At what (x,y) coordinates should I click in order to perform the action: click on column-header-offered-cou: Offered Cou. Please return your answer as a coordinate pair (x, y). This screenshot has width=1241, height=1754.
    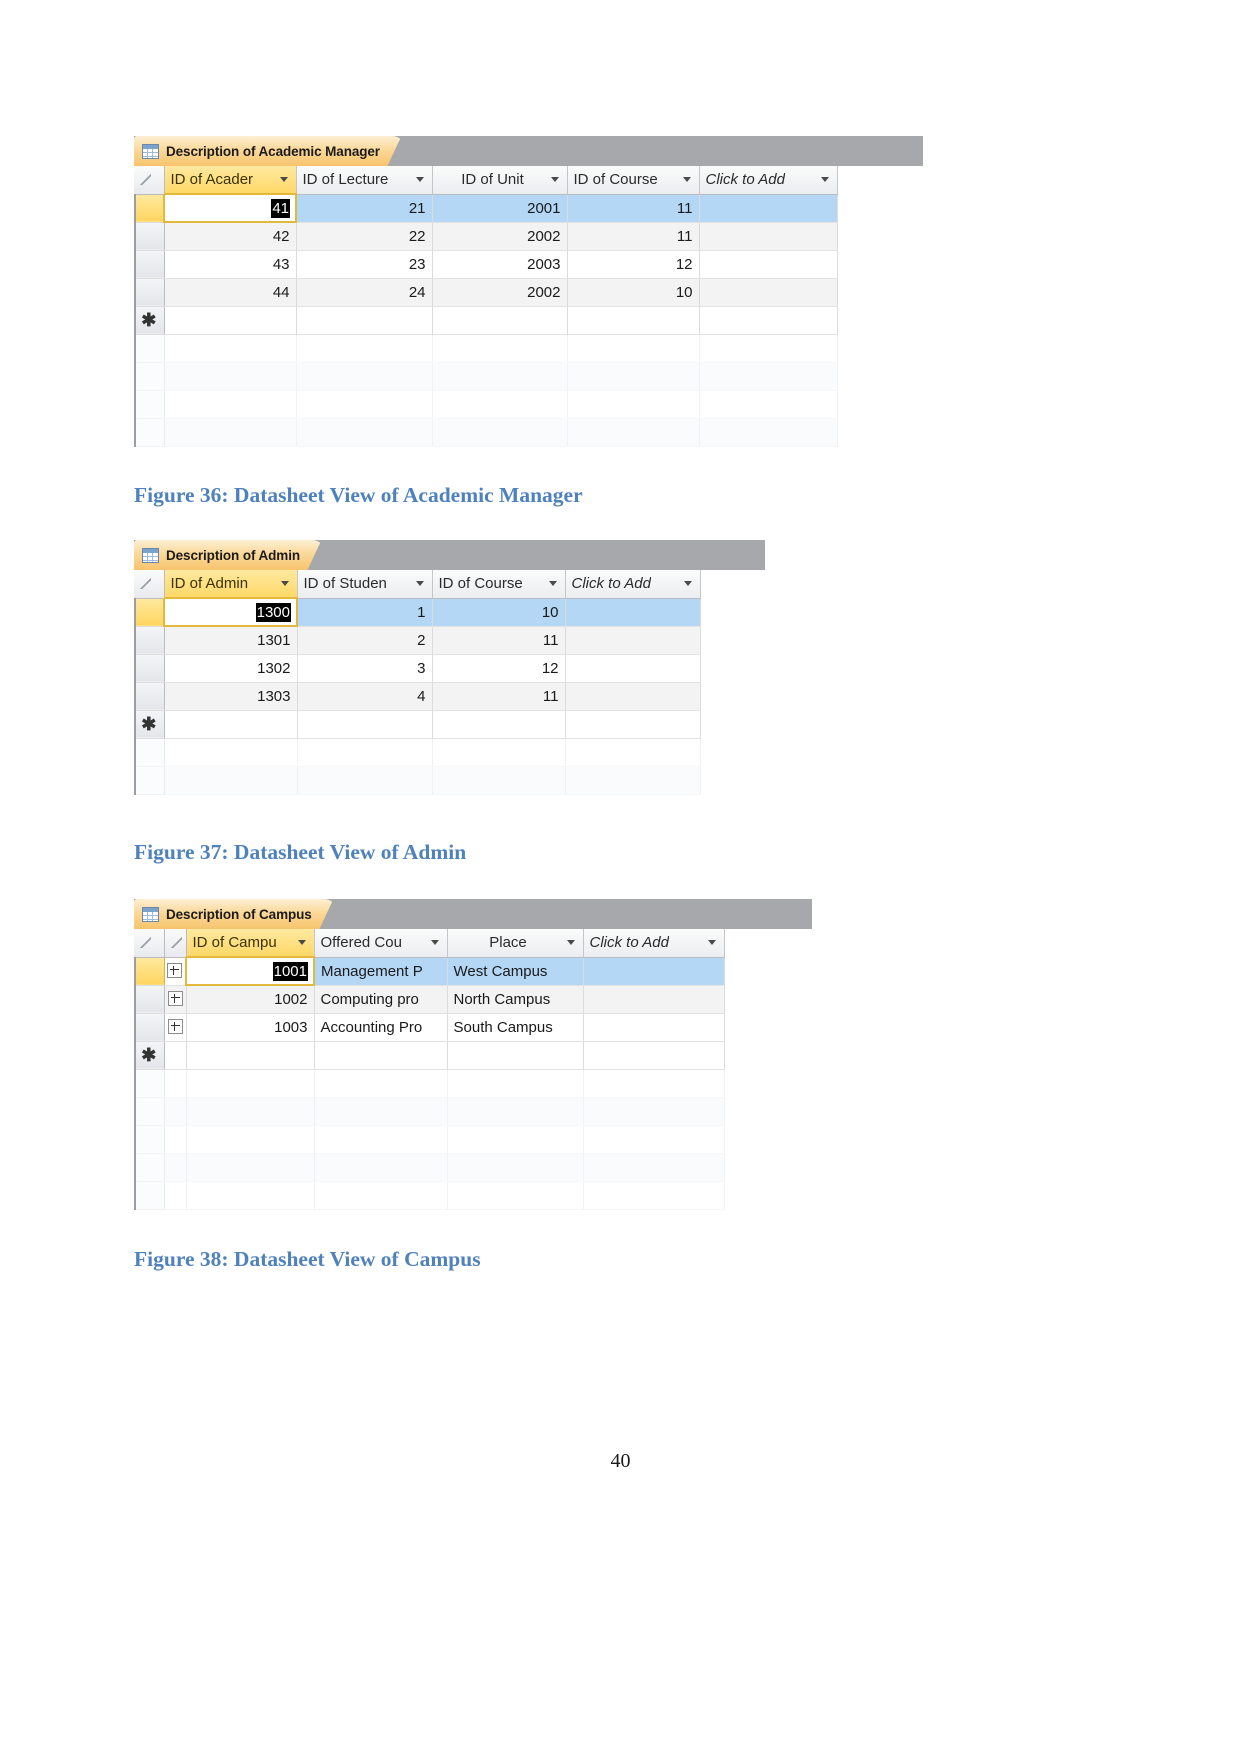
    Looking at the image, I should click on (381, 943).